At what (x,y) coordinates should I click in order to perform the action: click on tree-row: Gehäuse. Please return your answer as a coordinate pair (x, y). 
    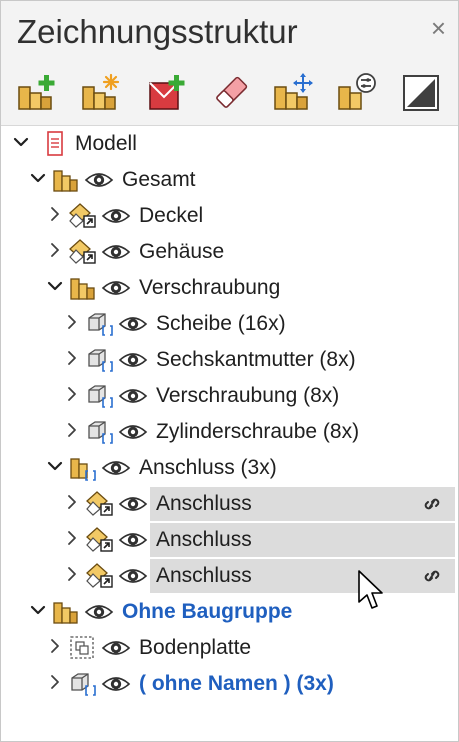
    Looking at the image, I should click on (229, 252).